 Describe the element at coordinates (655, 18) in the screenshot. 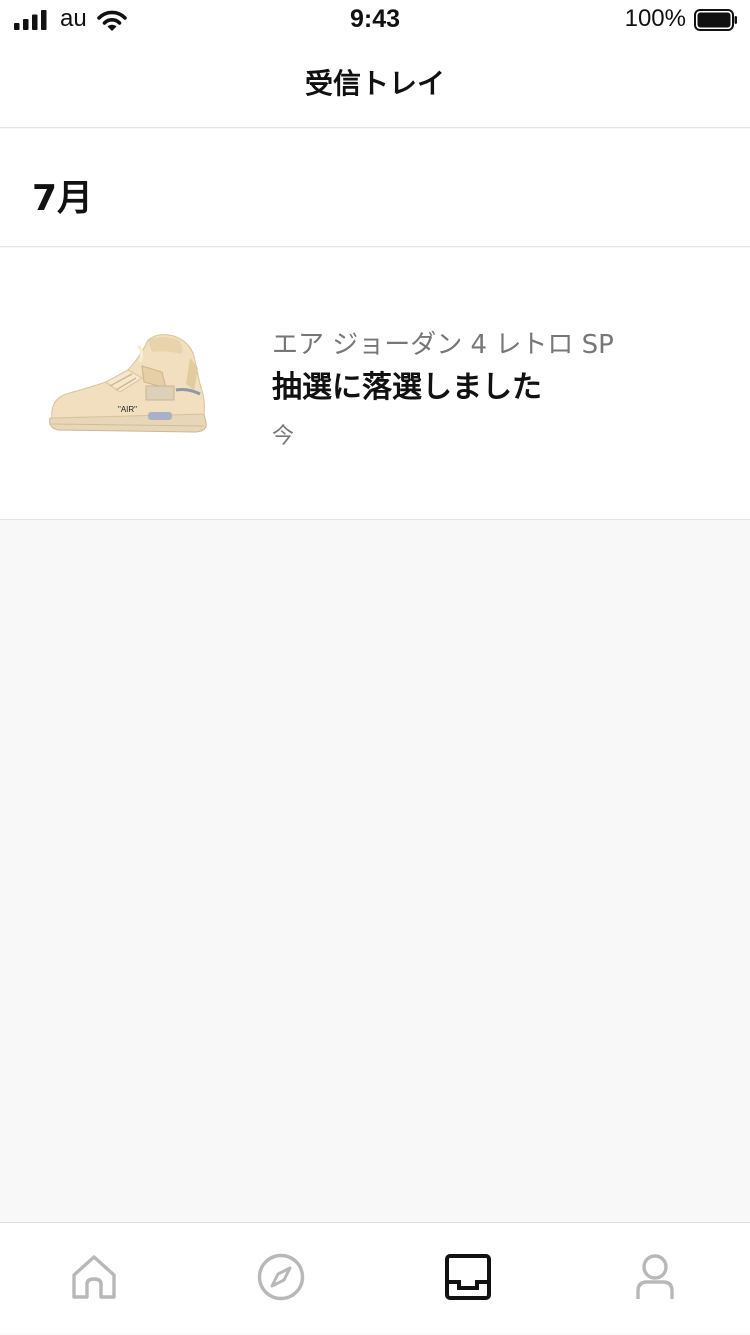

I see `battery-percentage: 100%` at that location.